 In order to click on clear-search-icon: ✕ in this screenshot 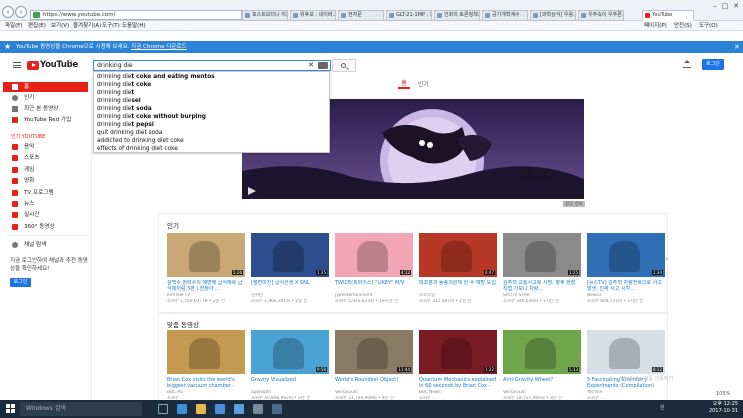, I will do `click(311, 65)`.